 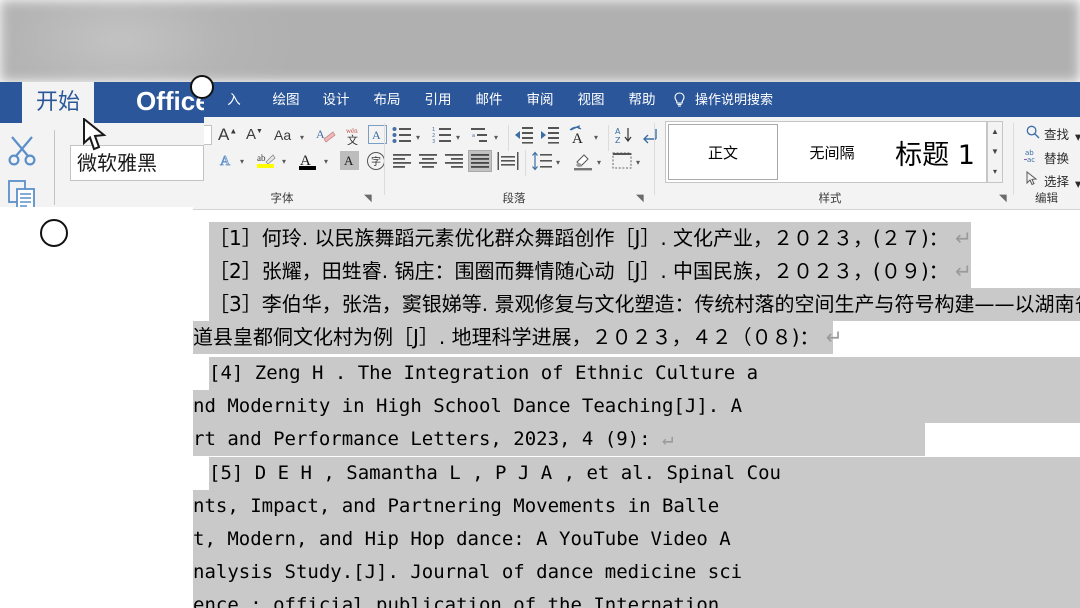 I want to click on paragraph-group-label: 段落, so click(x=514, y=199).